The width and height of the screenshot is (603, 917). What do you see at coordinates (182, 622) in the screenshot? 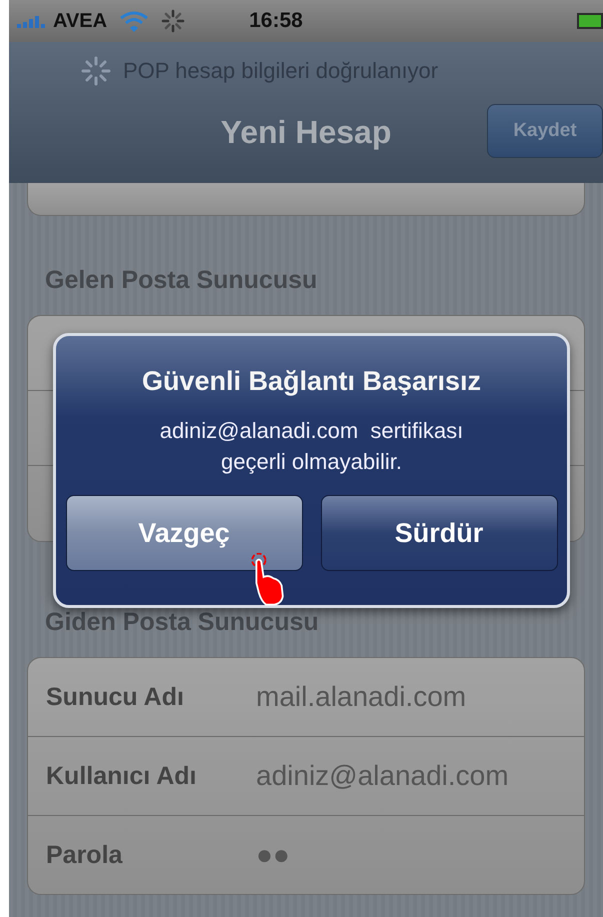
I see `section-header: Giden Posta Sunucusu` at bounding box center [182, 622].